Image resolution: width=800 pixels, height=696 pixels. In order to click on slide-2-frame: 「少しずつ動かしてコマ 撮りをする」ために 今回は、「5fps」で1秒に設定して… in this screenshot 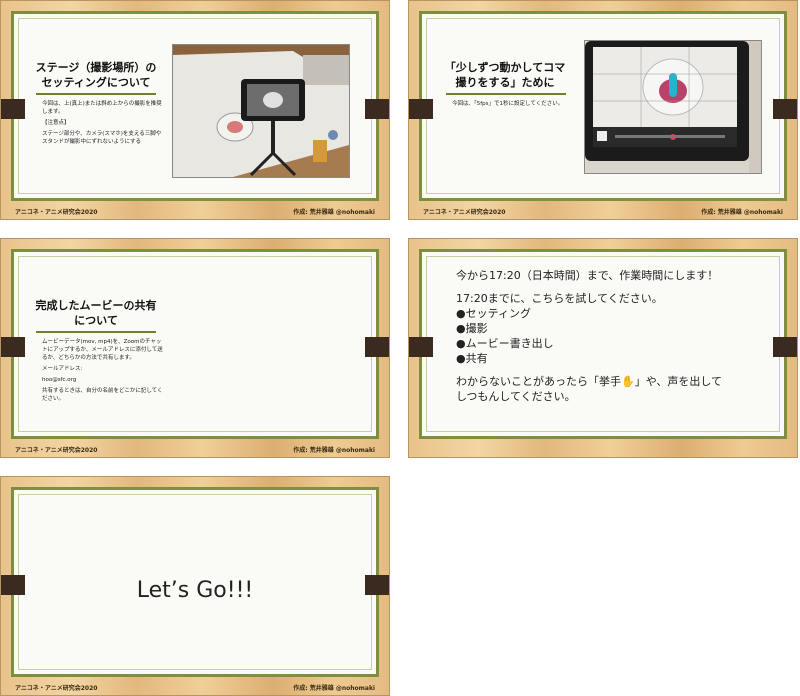, I will do `click(603, 106)`.